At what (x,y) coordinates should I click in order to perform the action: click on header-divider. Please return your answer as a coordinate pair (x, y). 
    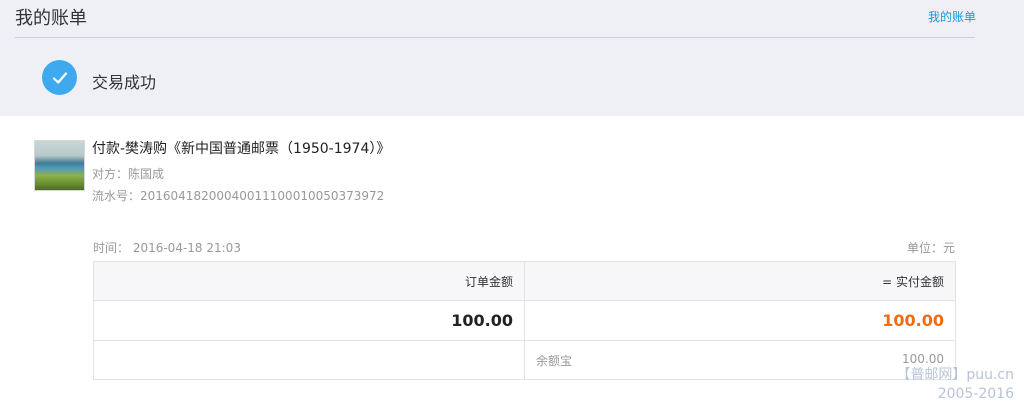
    Looking at the image, I should click on (495, 37).